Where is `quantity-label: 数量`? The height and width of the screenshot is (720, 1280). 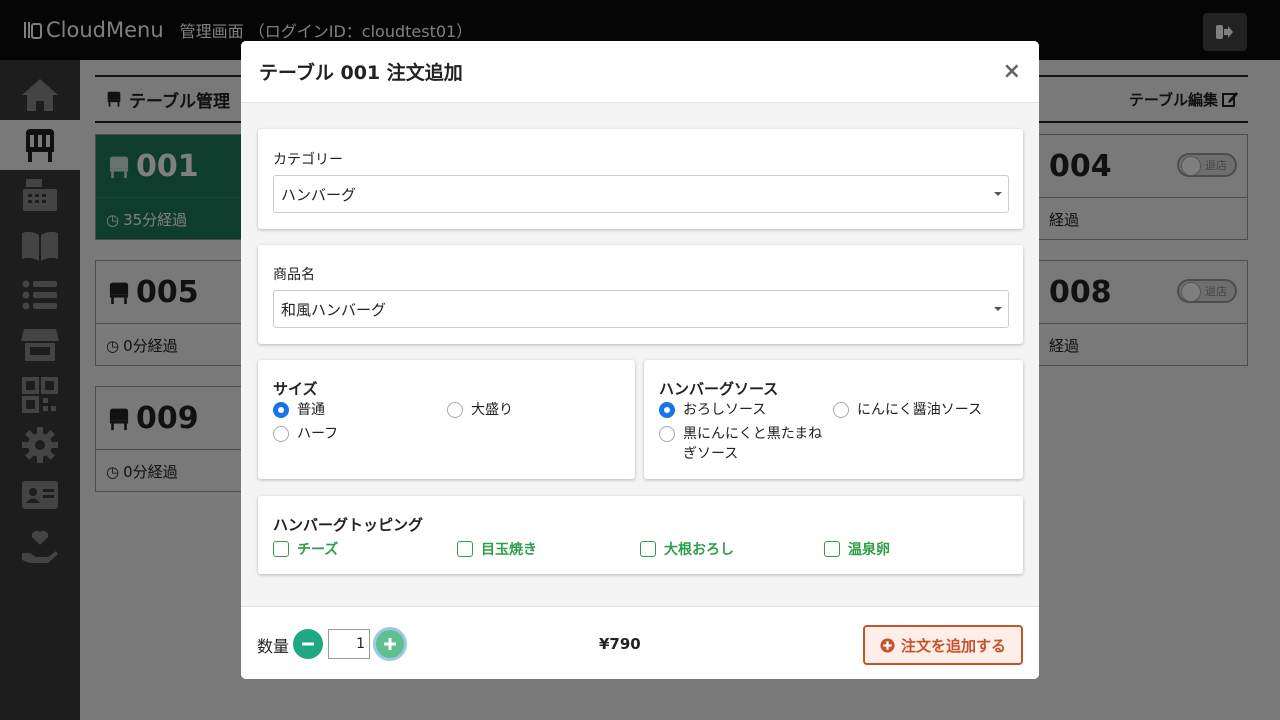 quantity-label: 数量 is located at coordinates (273, 646).